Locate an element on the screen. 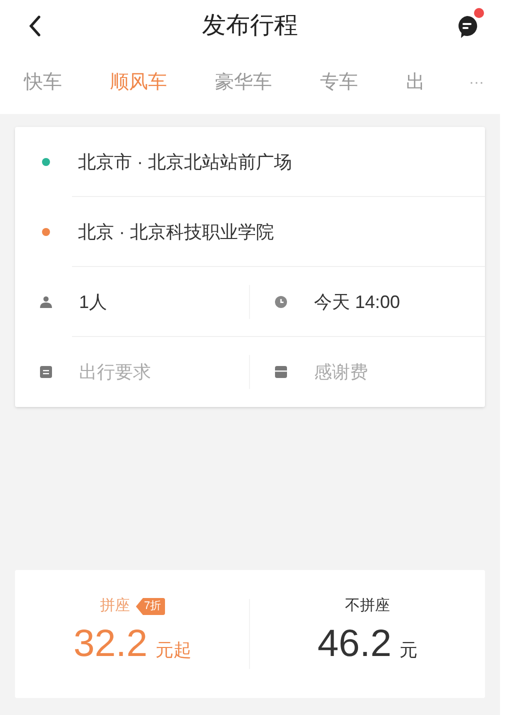 This screenshot has height=715, width=522. fare-label: 拼座 is located at coordinates (115, 606).